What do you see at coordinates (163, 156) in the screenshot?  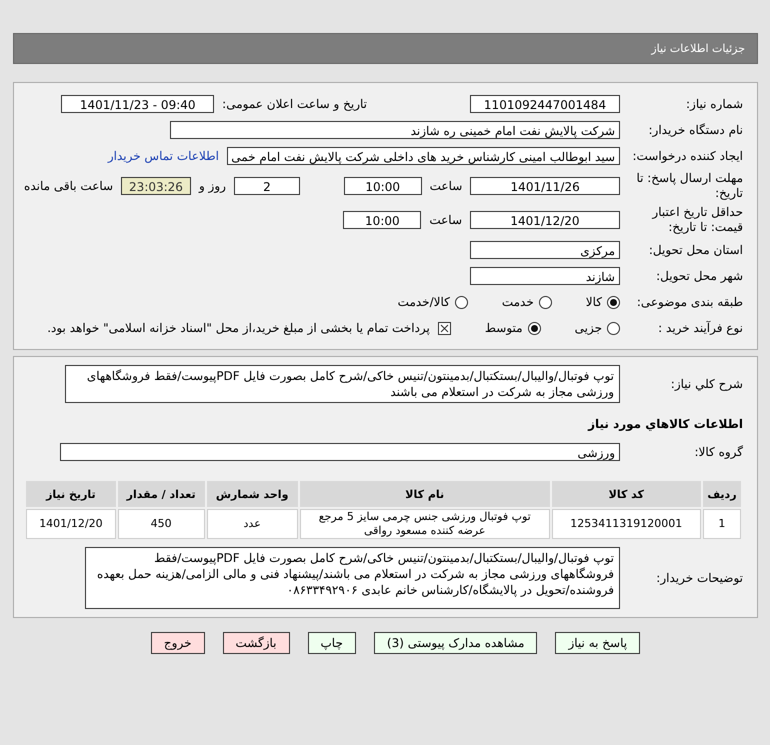 I see `buyer-contact-link: اطلاعات تماس خریدار` at bounding box center [163, 156].